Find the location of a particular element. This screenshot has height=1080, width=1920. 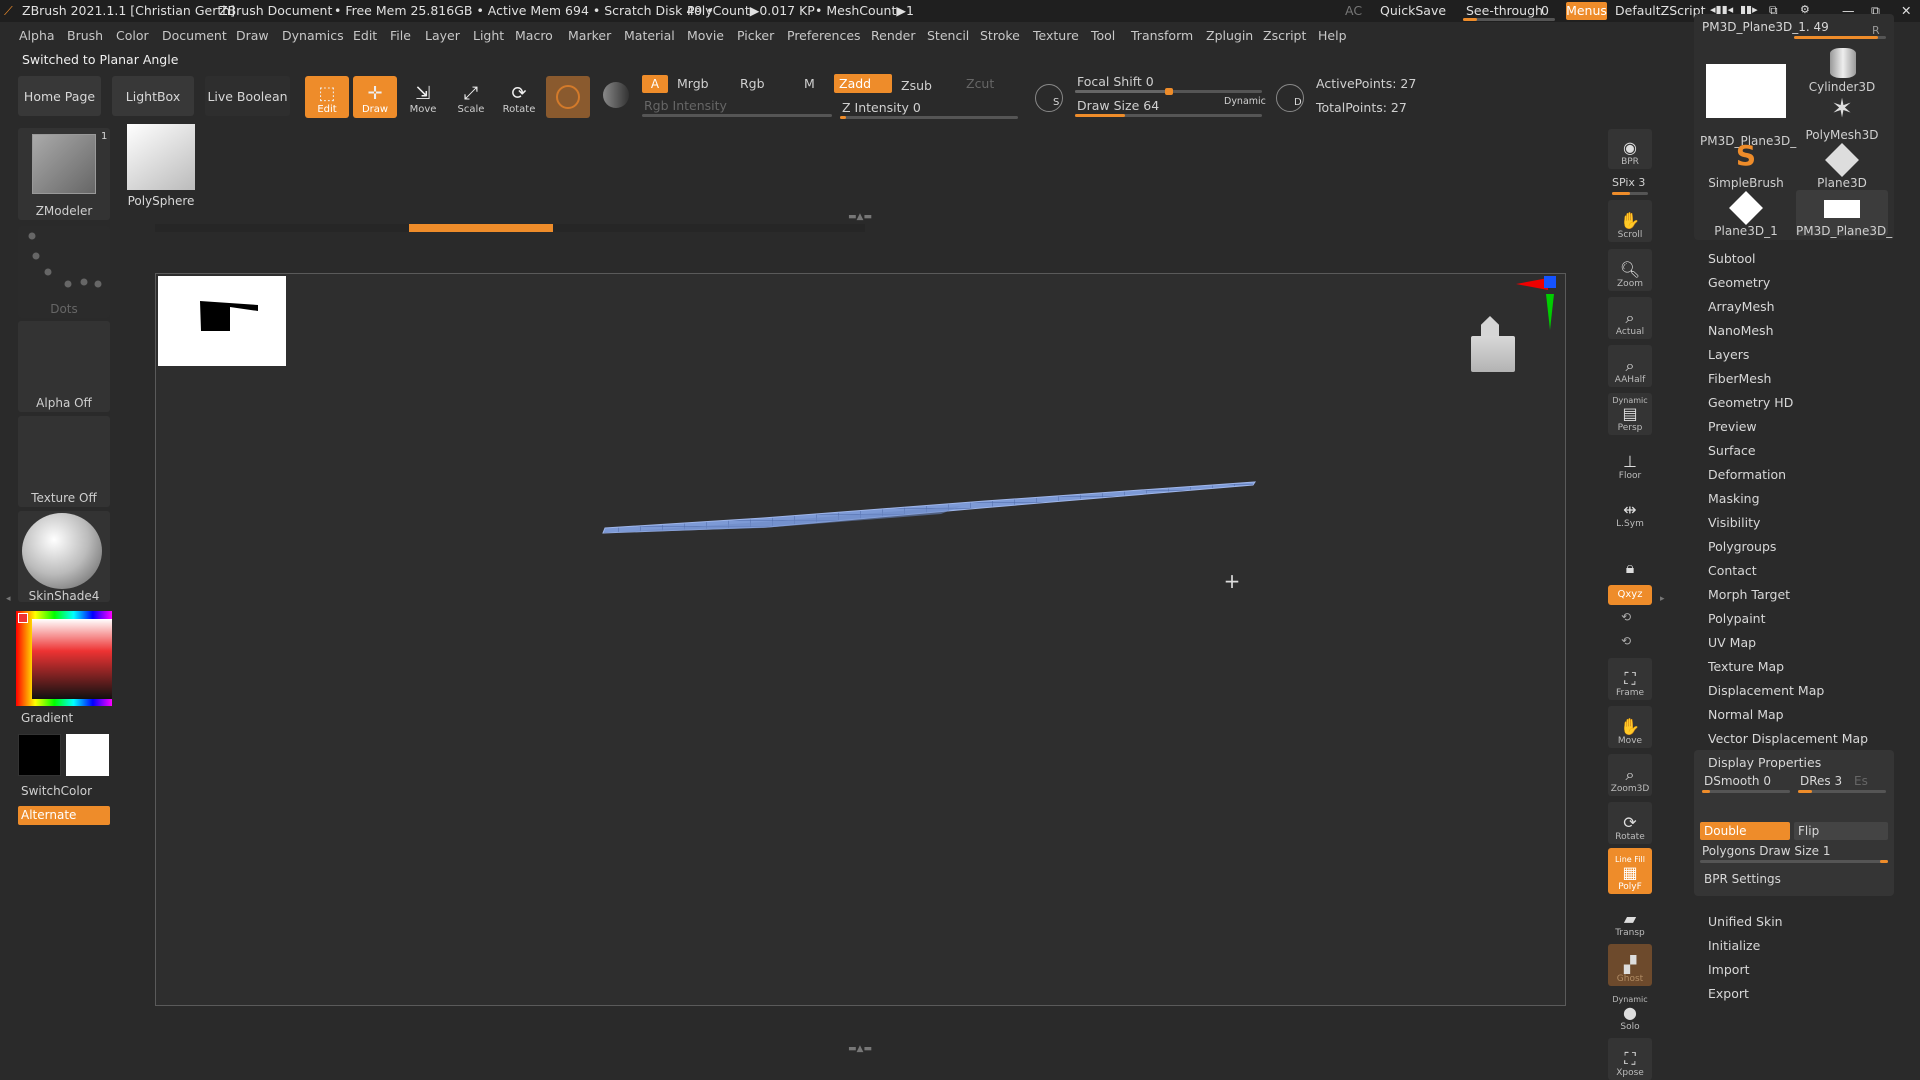

move-view-button: ✋ Move is located at coordinates (1630, 727).